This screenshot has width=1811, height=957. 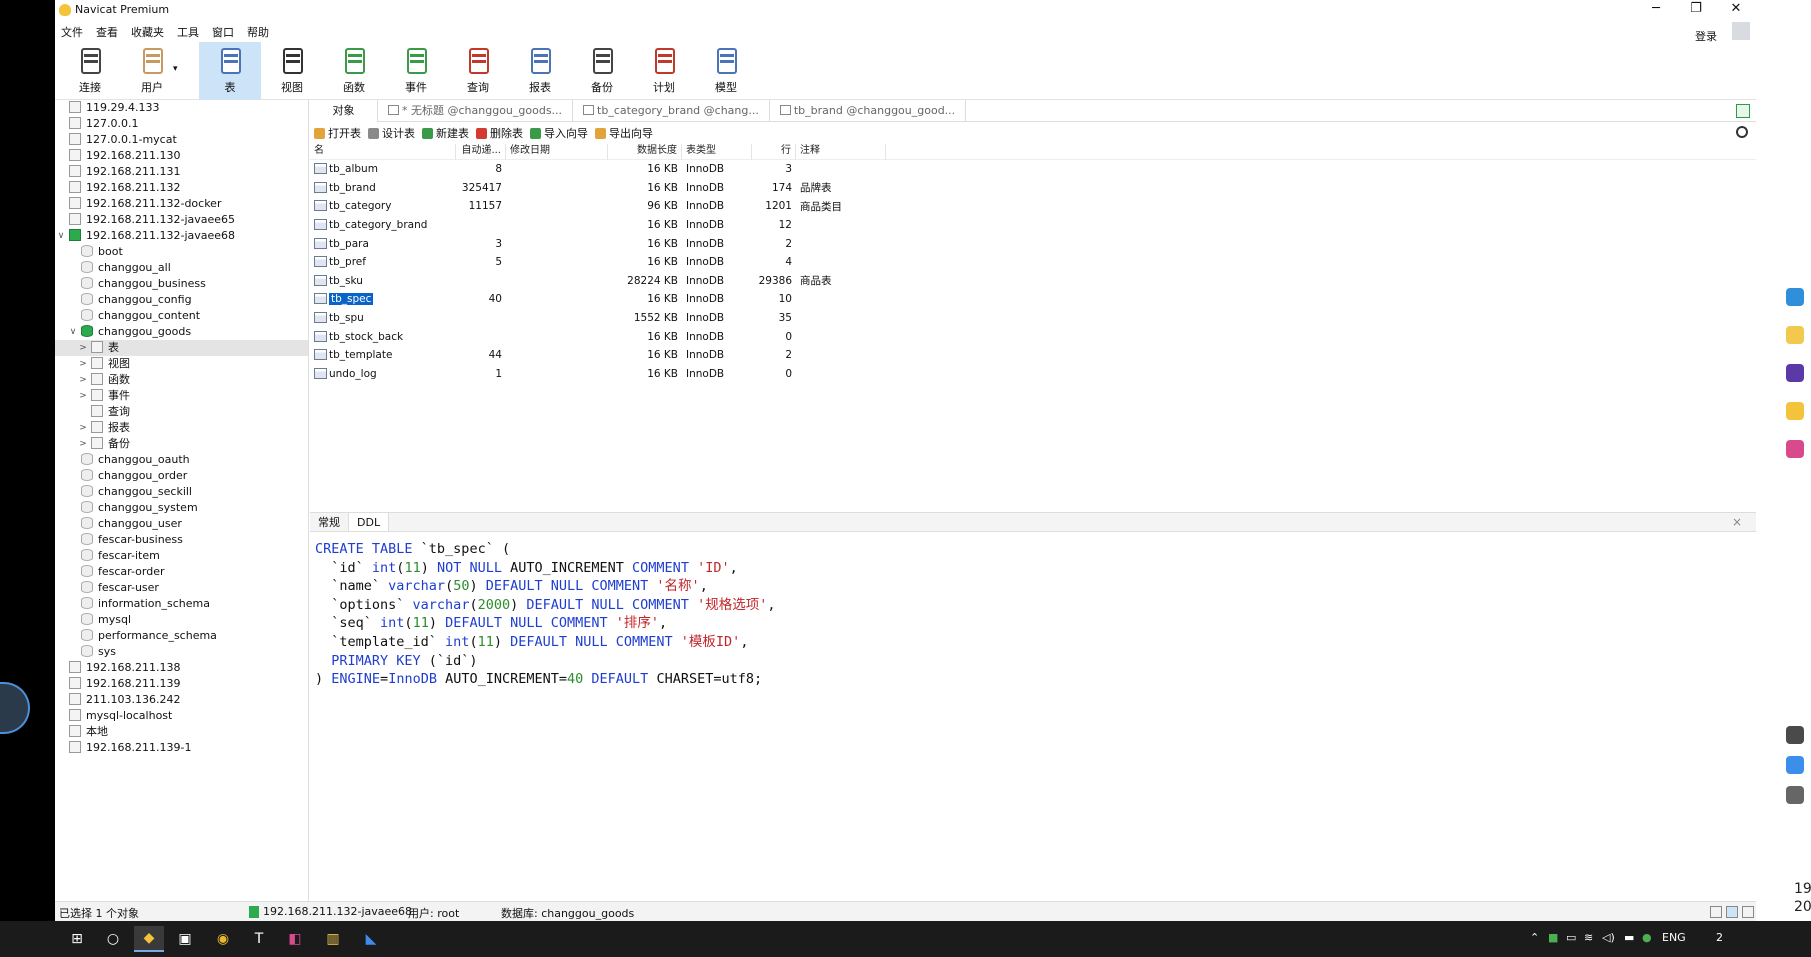 I want to click on tree-item: changgou_content, so click(x=181, y=316).